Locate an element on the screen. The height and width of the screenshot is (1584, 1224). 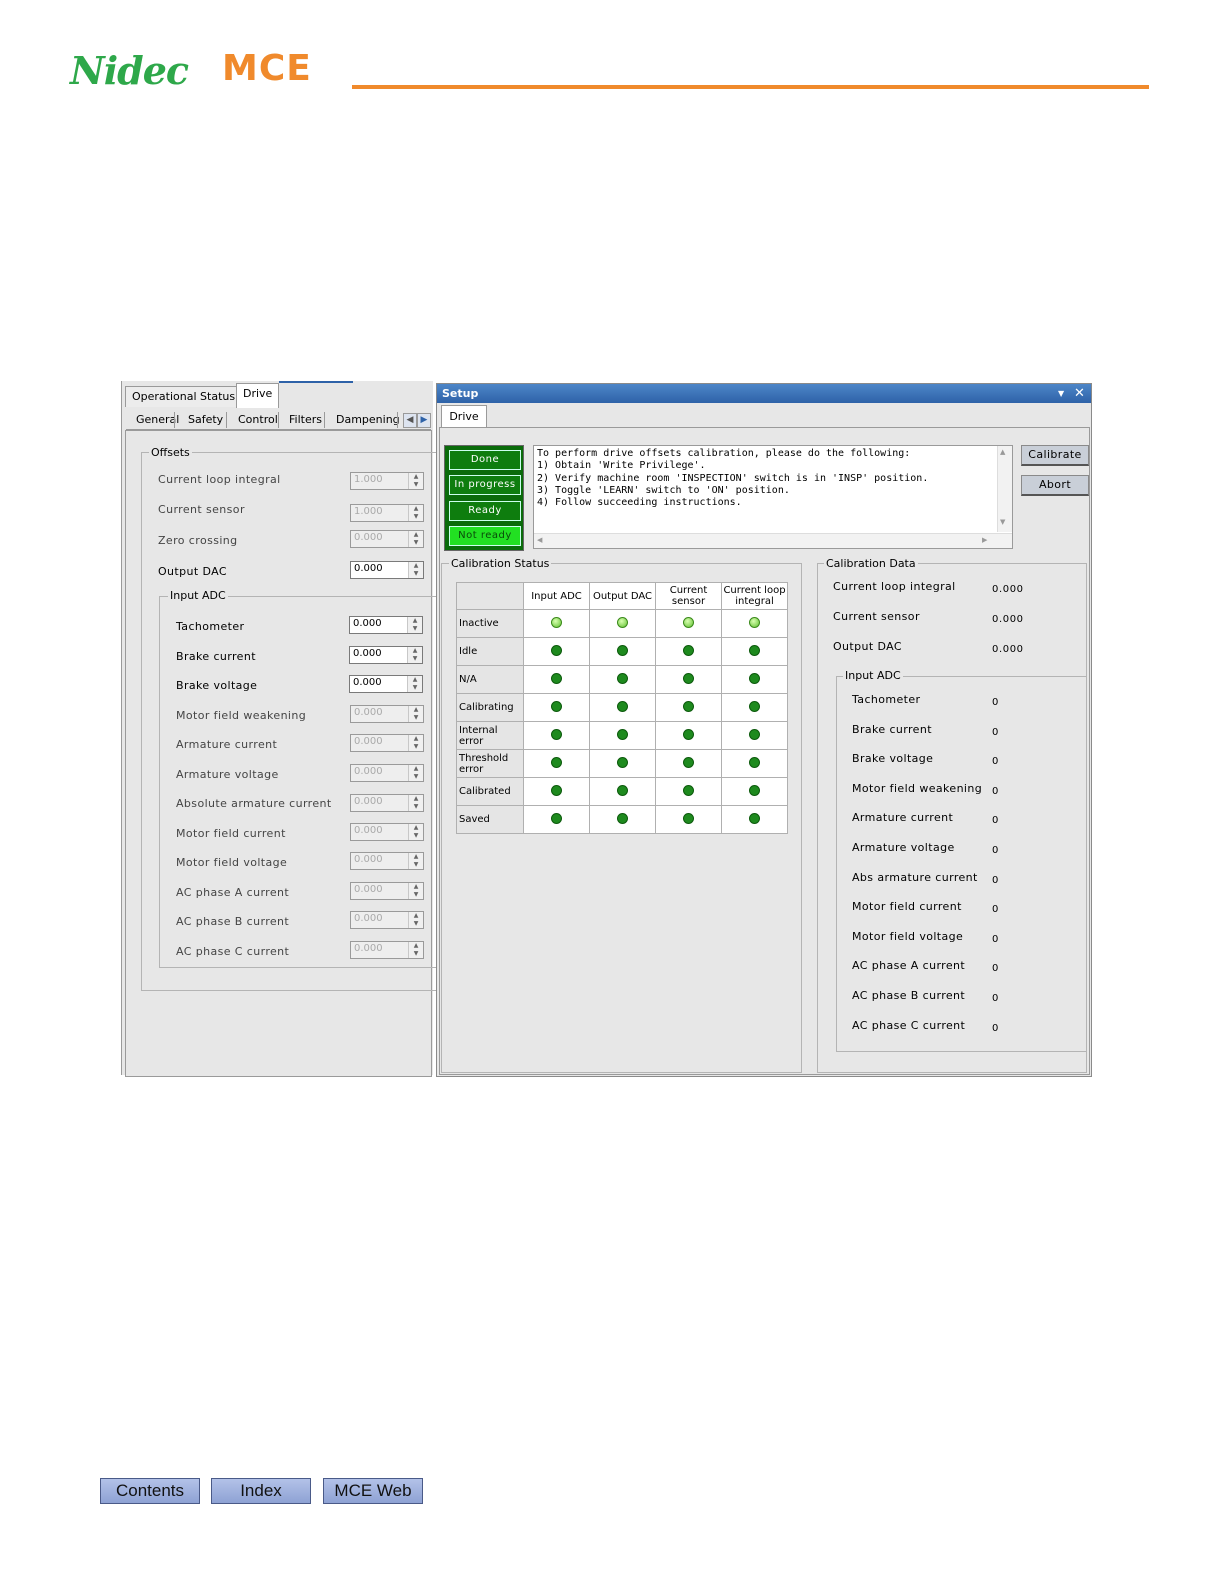
row-header-line: Inactive is located at coordinates (479, 623).